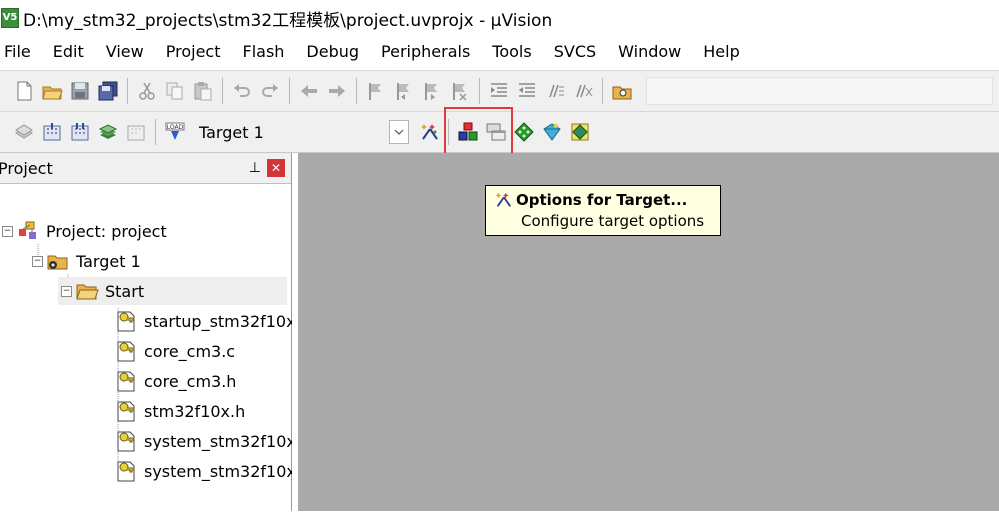  I want to click on insert-bookmark-button, so click(376, 91).